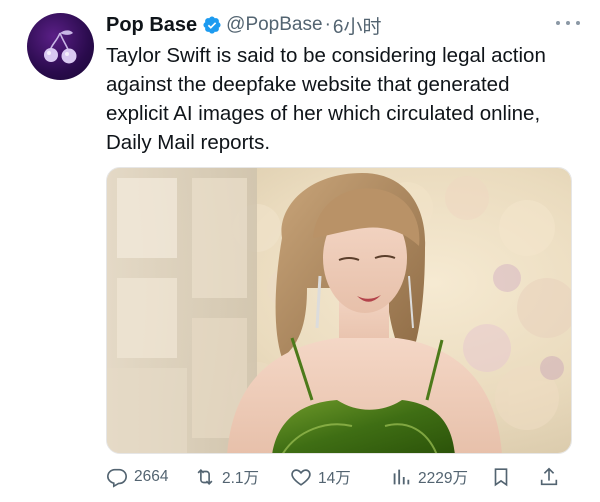  What do you see at coordinates (549, 476) in the screenshot?
I see `share-icon` at bounding box center [549, 476].